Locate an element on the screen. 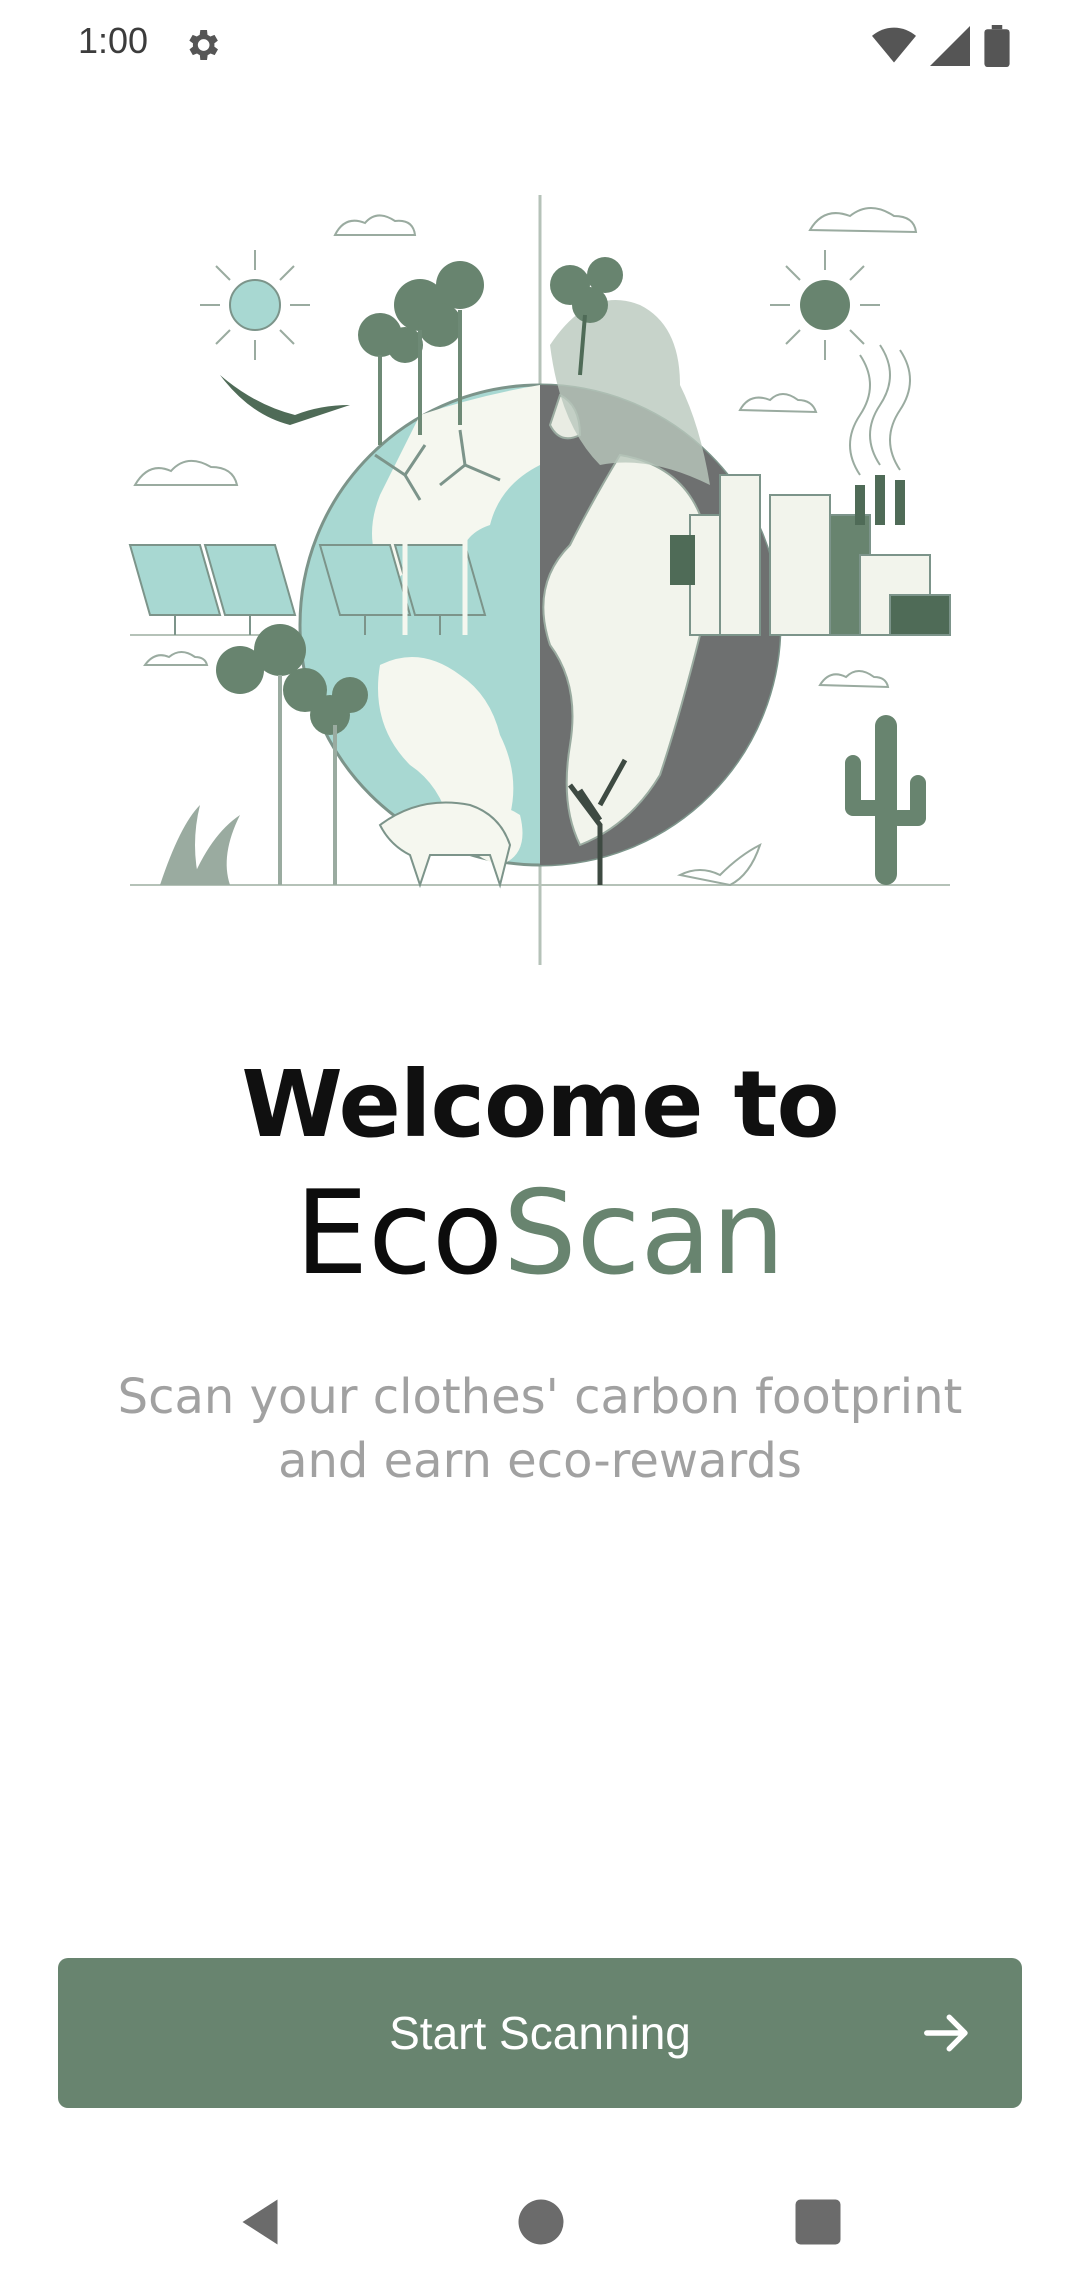 Image resolution: width=1080 pixels, height=2280 pixels. start-scanning-label: Start Scanning is located at coordinates (540, 2033).